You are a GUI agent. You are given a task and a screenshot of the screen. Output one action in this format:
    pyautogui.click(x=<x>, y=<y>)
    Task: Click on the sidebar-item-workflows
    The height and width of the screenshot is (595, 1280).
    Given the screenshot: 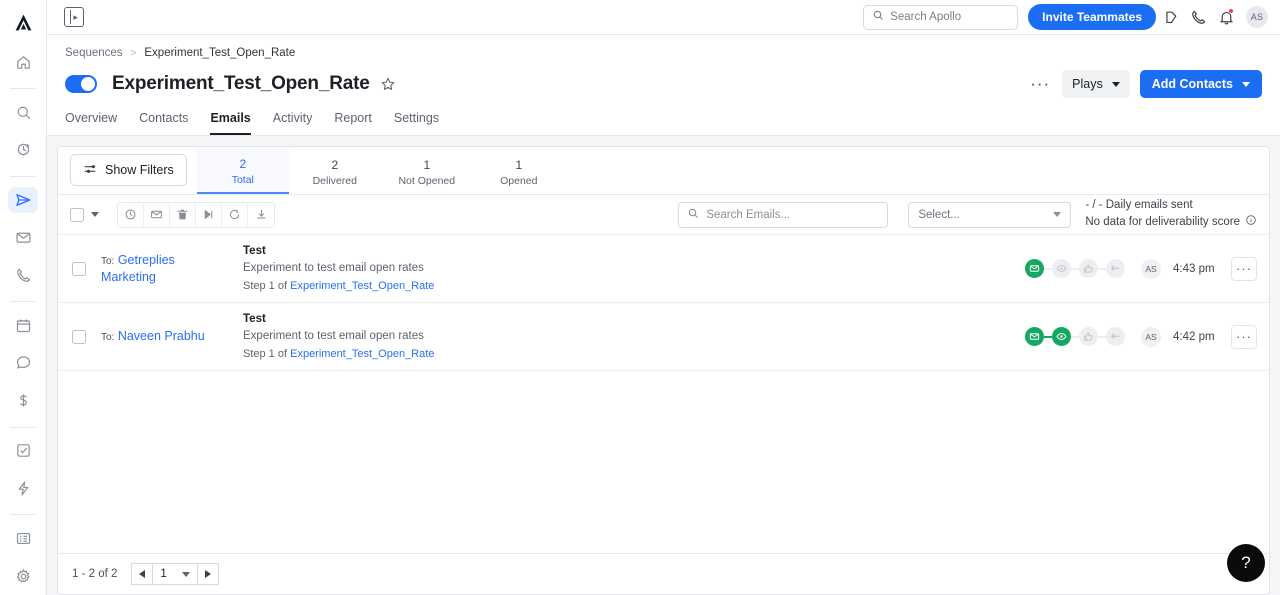 What is the action you would take?
    pyautogui.click(x=23, y=489)
    